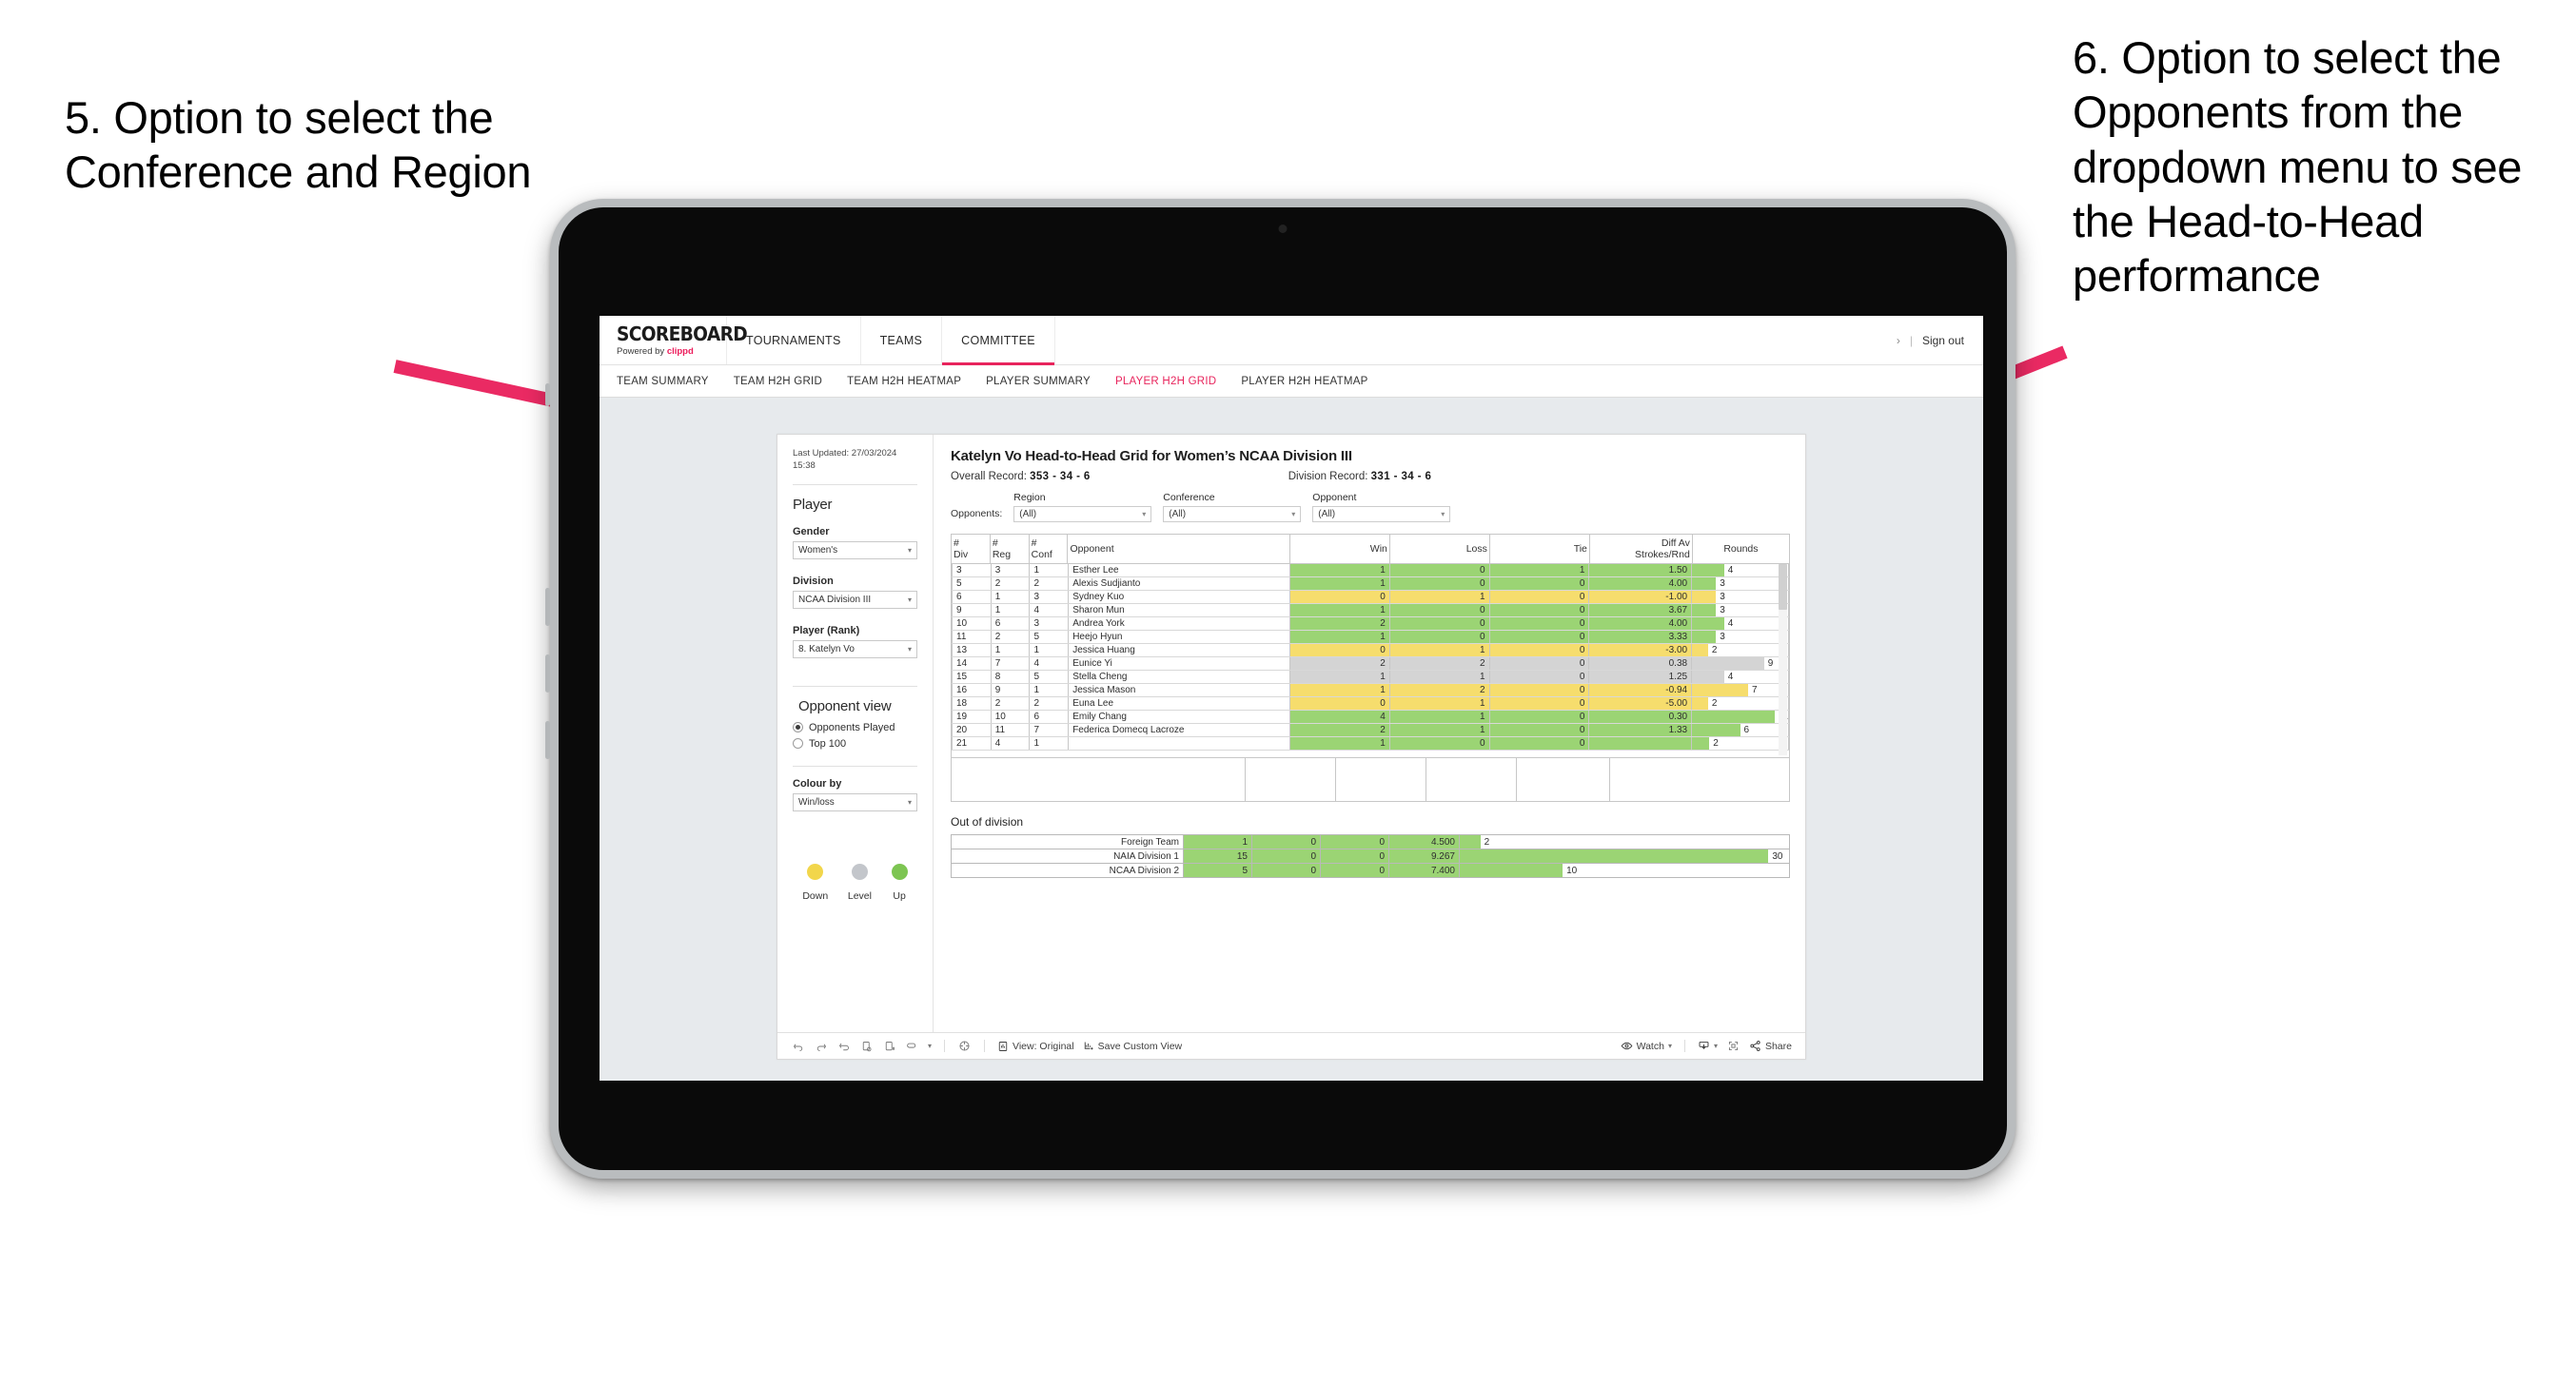  What do you see at coordinates (1082, 514) in the screenshot?
I see `filter-region-select: (All) ▾` at bounding box center [1082, 514].